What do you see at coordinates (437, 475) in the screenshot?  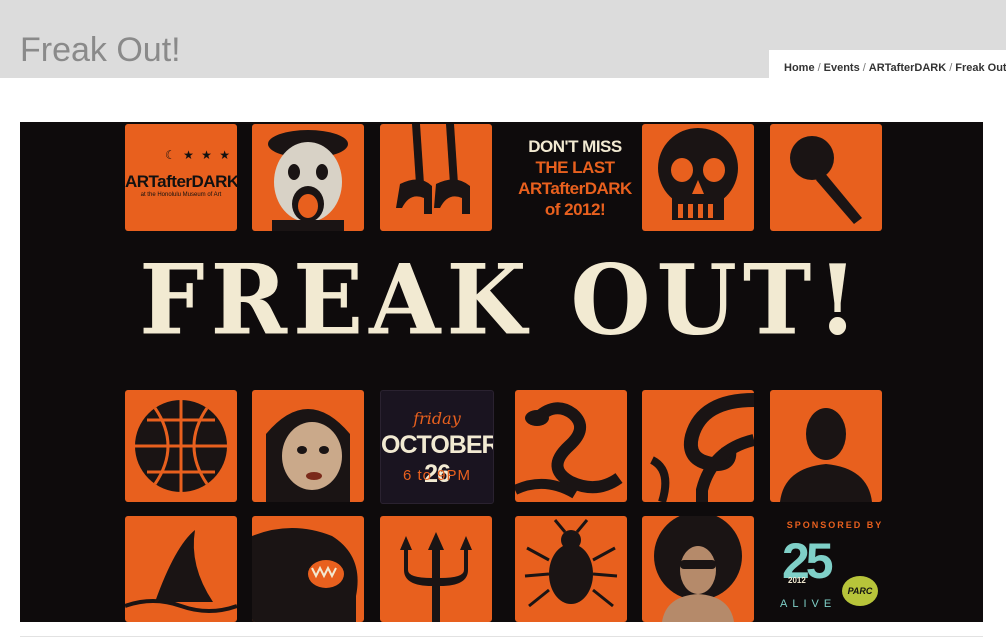 I see `event-time: 6 to 9PM` at bounding box center [437, 475].